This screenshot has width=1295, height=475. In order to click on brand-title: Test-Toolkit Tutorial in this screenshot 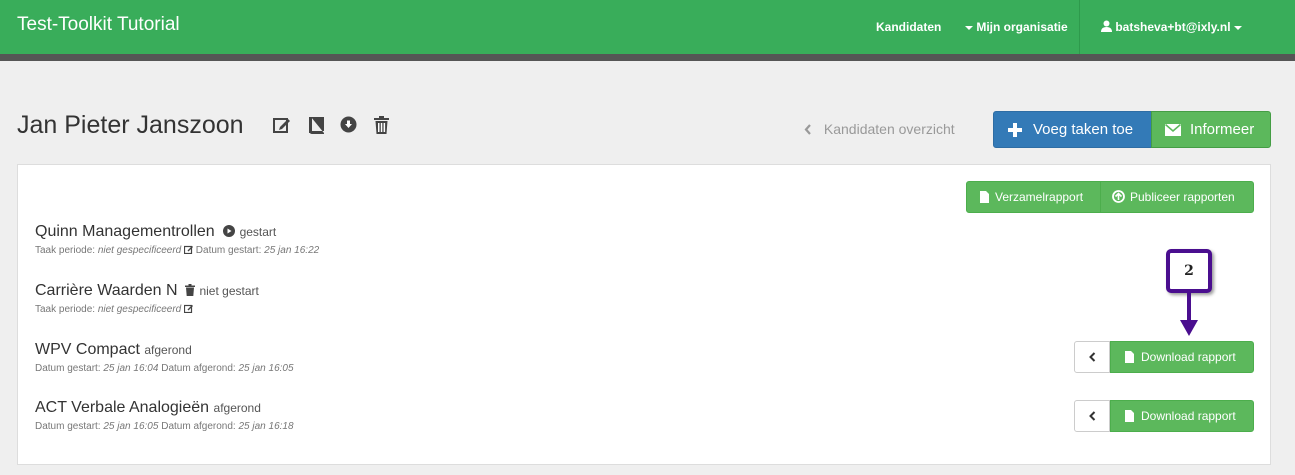, I will do `click(98, 25)`.